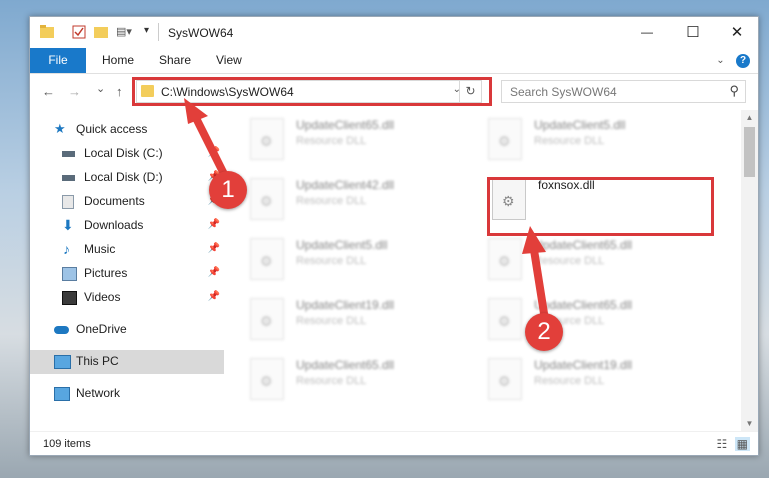 This screenshot has height=478, width=769. Describe the element at coordinates (544, 332) in the screenshot. I see `step-badge-2: 2` at that location.